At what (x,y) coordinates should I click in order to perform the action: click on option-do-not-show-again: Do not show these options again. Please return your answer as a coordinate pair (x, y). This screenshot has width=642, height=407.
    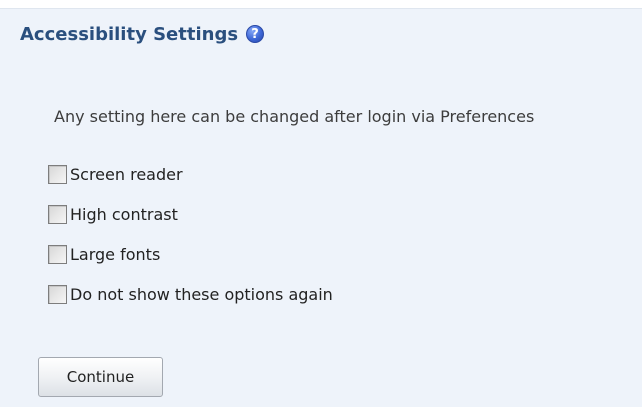
    Looking at the image, I should click on (190, 294).